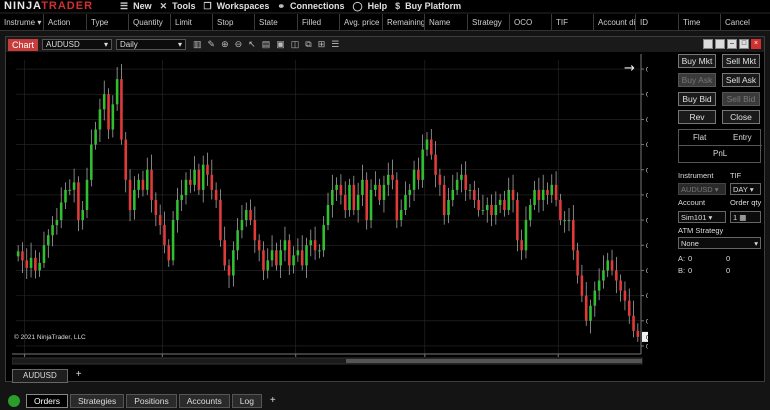 Image resolution: width=770 pixels, height=410 pixels. I want to click on close-position-button: Close, so click(741, 117).